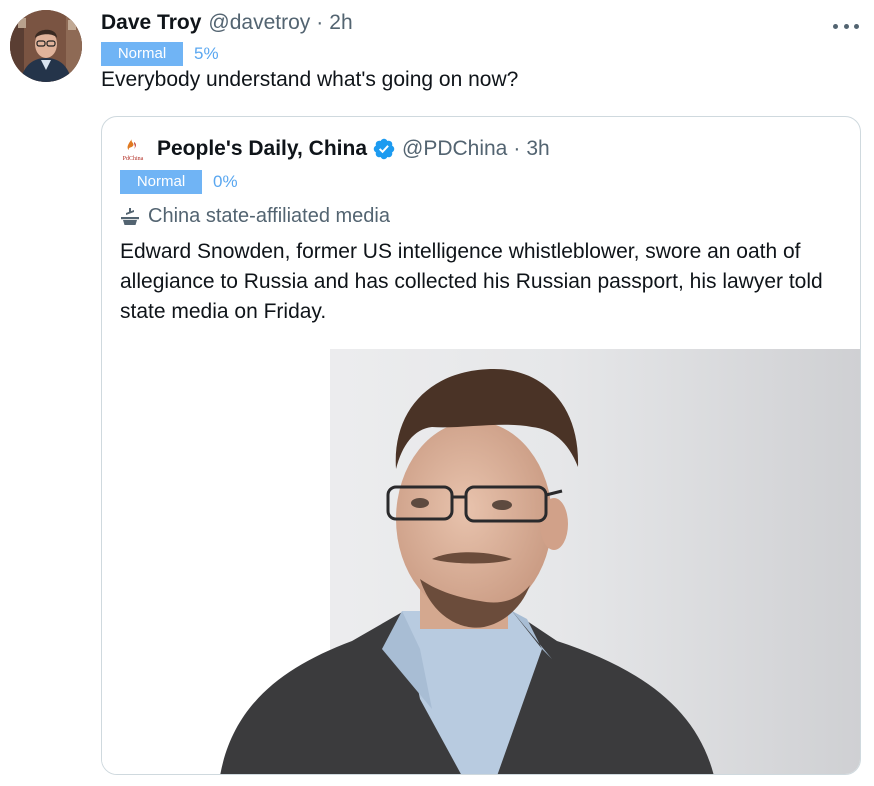  Describe the element at coordinates (46, 46) in the screenshot. I see `author-avatar` at that location.